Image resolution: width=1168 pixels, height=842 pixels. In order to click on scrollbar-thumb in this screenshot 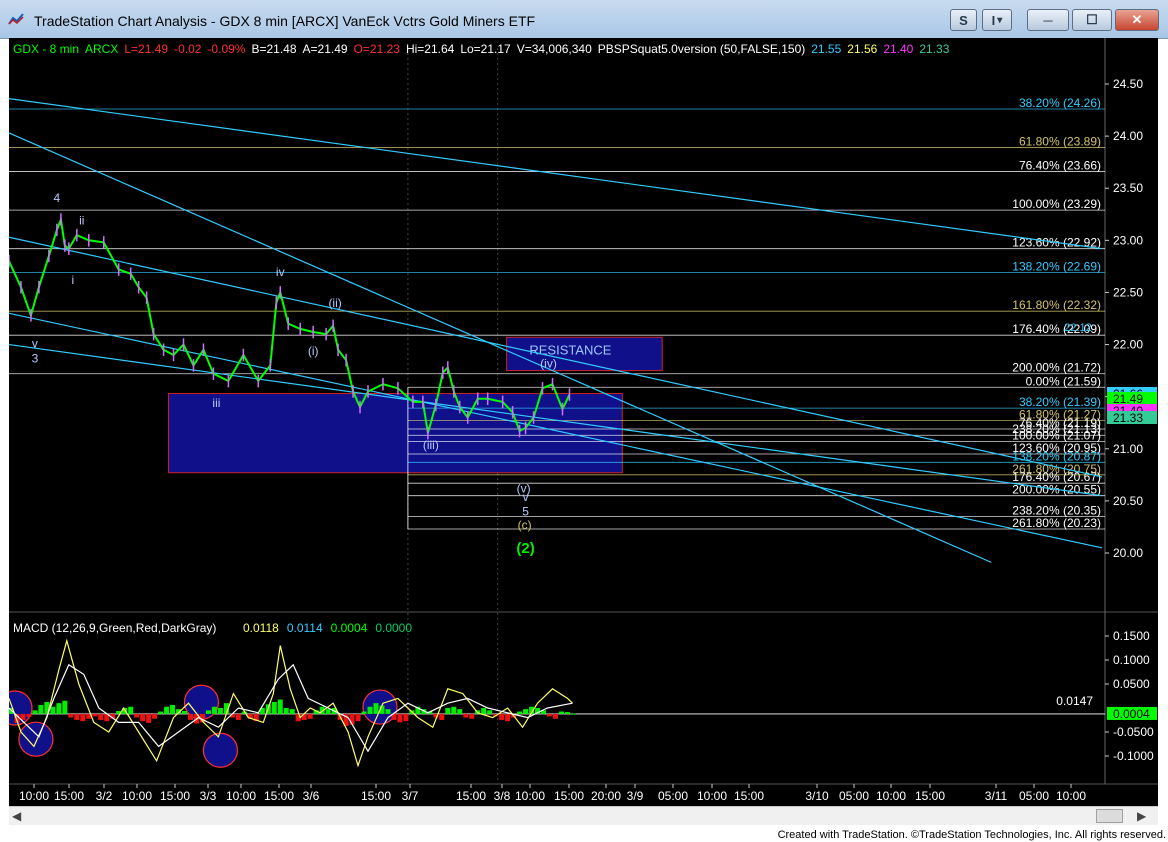, I will do `click(1109, 816)`.